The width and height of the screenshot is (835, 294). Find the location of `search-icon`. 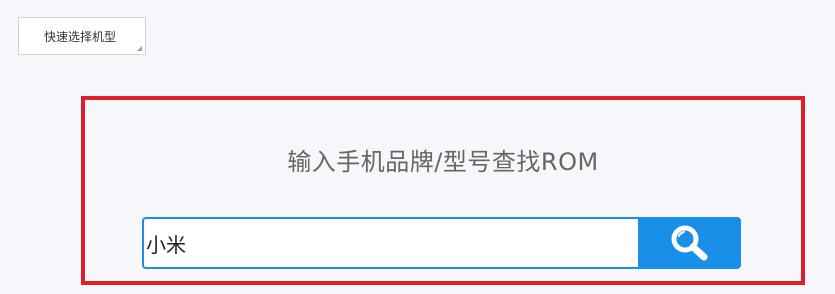

search-icon is located at coordinates (689, 243).